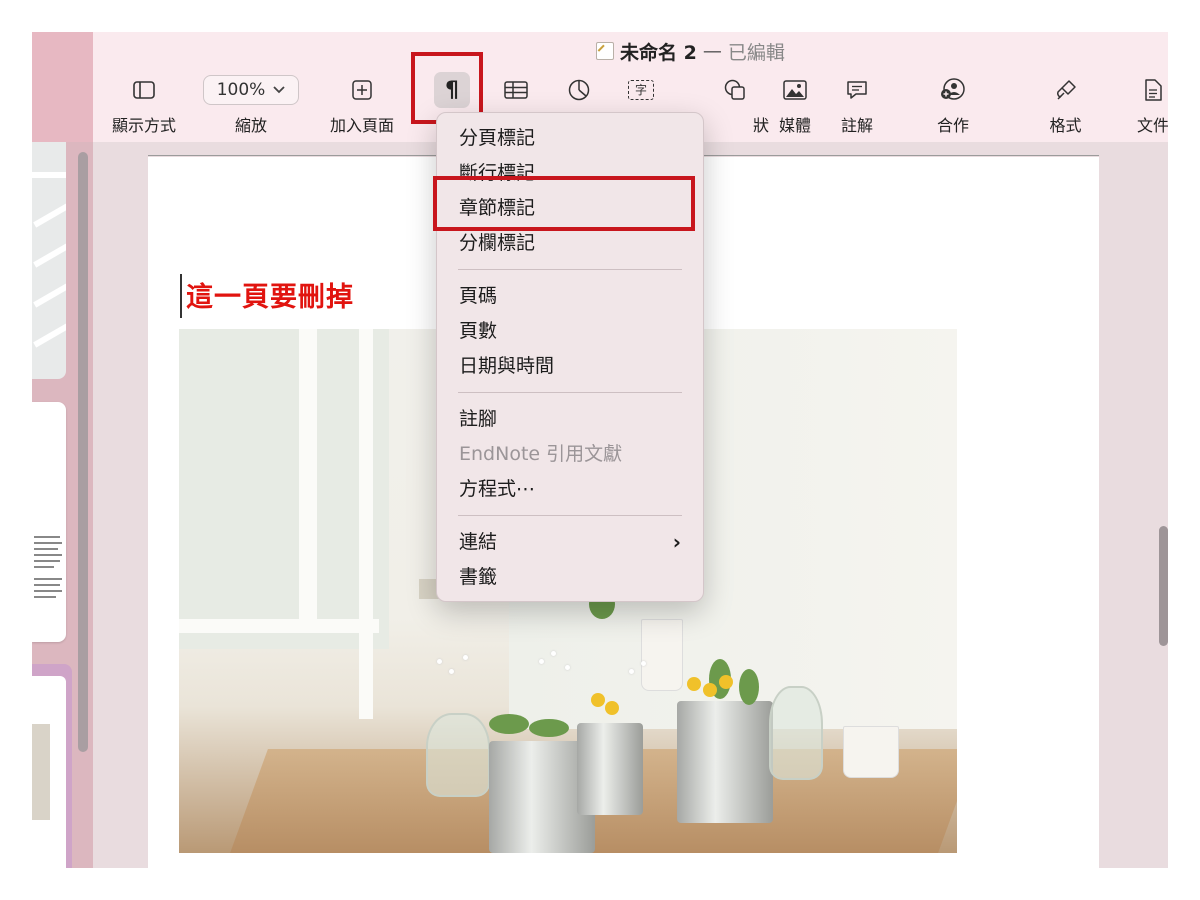 The width and height of the screenshot is (1200, 900). What do you see at coordinates (756, 52) in the screenshot?
I see `document-status: 已編輯` at bounding box center [756, 52].